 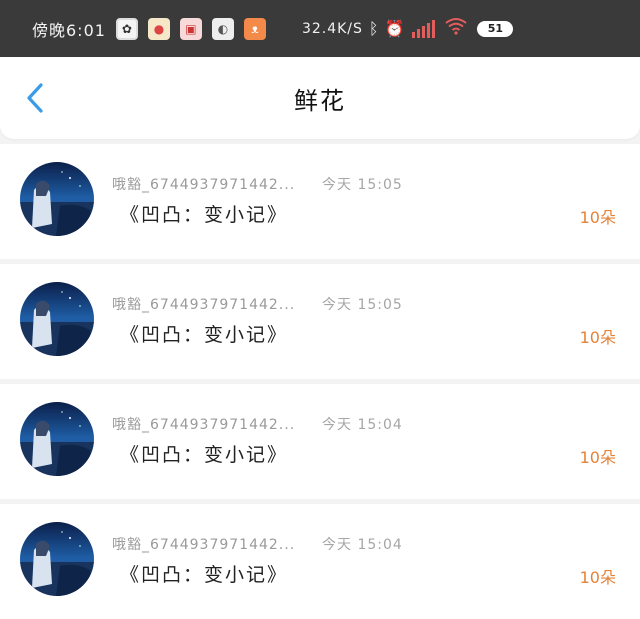 What do you see at coordinates (158, 28) in the screenshot?
I see `app-notification-icon: ●` at bounding box center [158, 28].